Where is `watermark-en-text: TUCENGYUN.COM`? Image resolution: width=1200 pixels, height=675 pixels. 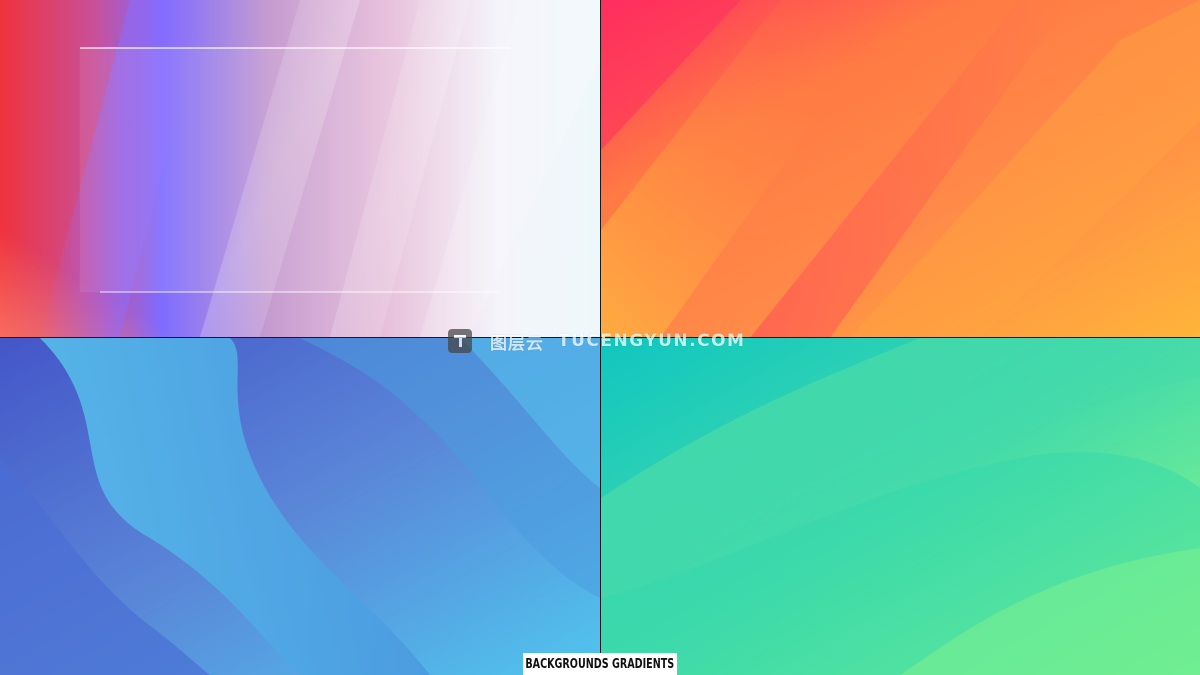 watermark-en-text: TUCENGYUN.COM is located at coordinates (652, 341).